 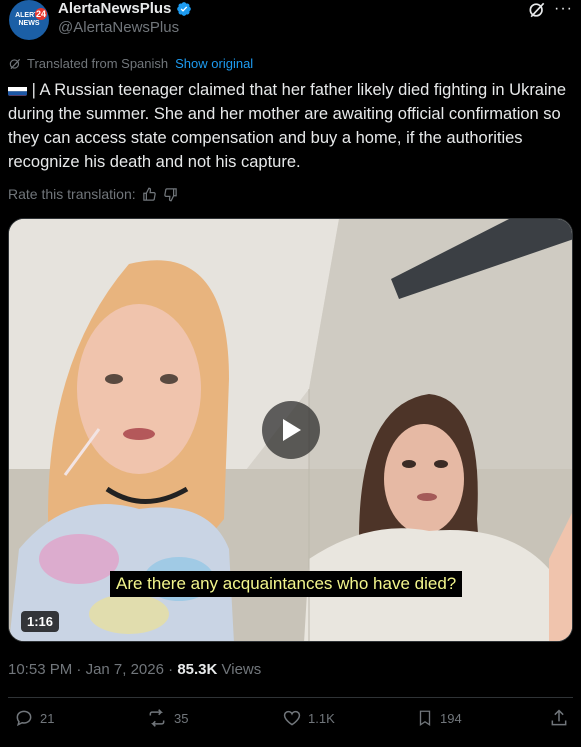 I want to click on rate-translation: Rate this translation:, so click(x=93, y=194).